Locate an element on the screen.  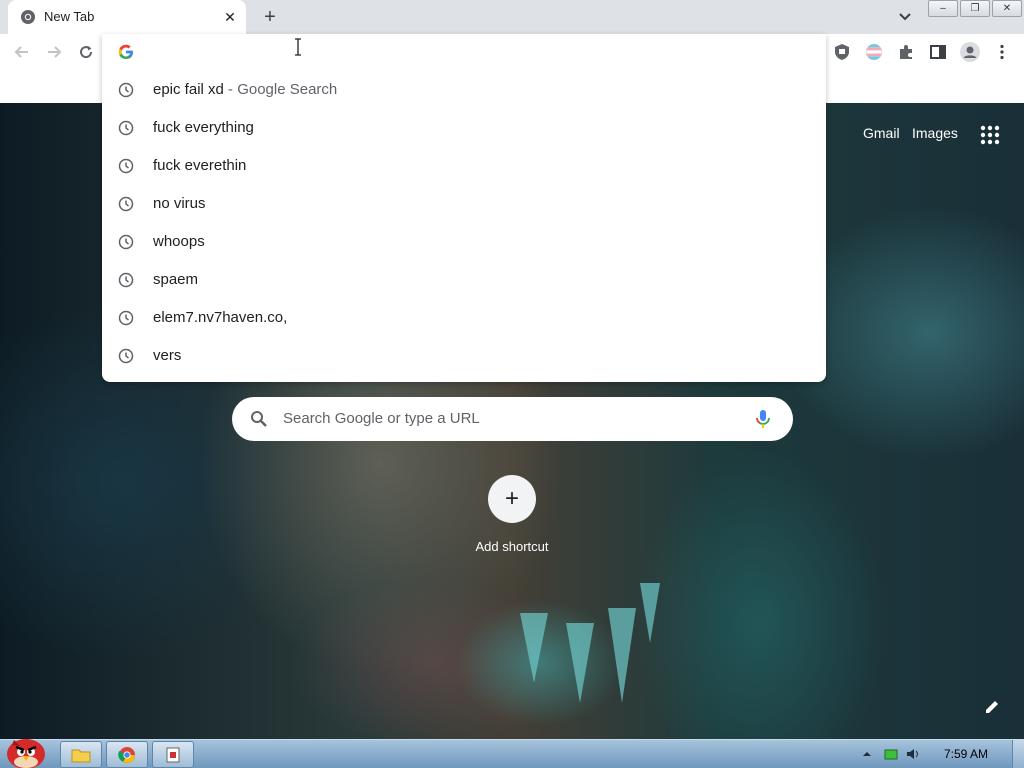
suggestion-text: elem7.nv7haven.co, is located at coordinates (220, 317).